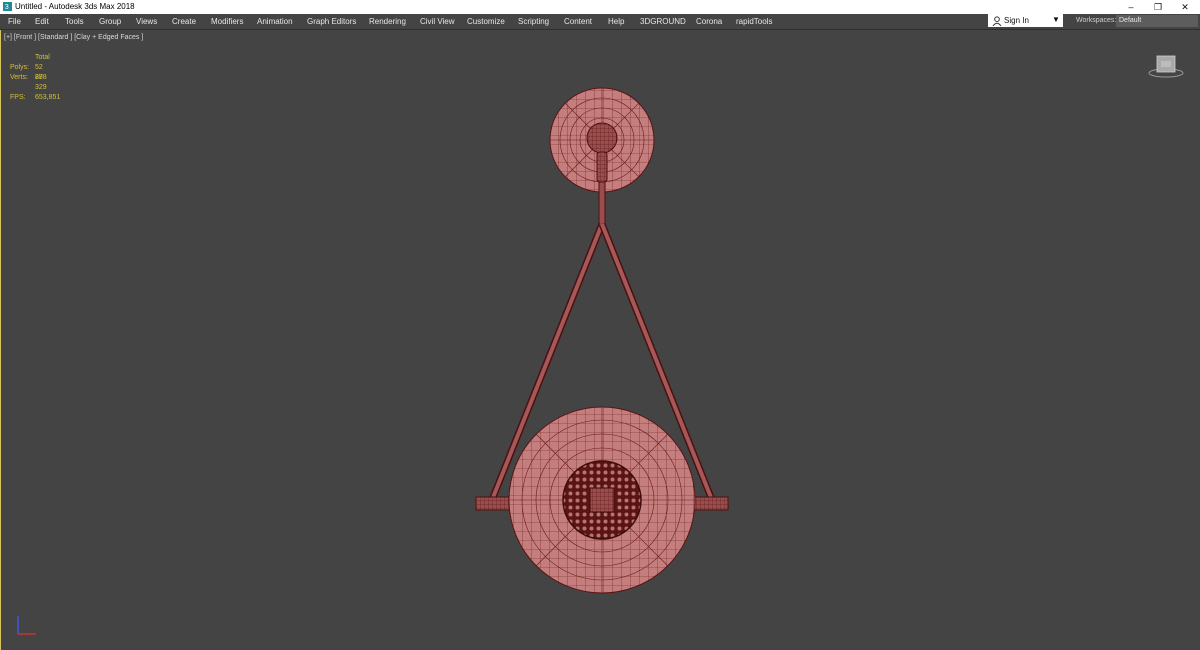 The width and height of the screenshot is (1200, 650). I want to click on axis-tripod-icon, so click(26, 625).